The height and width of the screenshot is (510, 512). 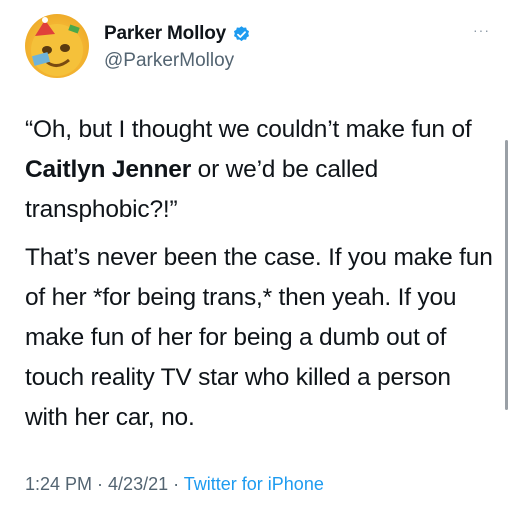 I want to click on avatar, so click(x=57, y=46).